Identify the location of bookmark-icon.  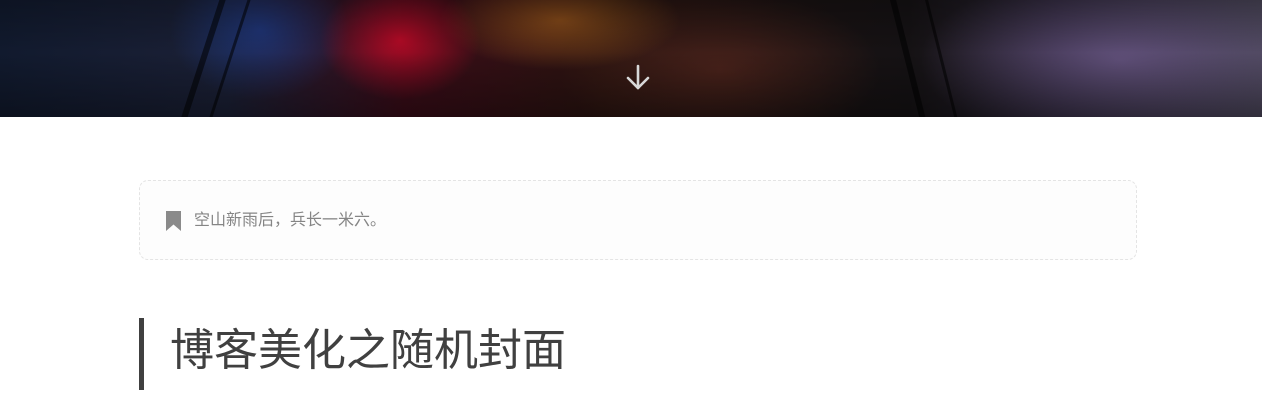
(173, 221).